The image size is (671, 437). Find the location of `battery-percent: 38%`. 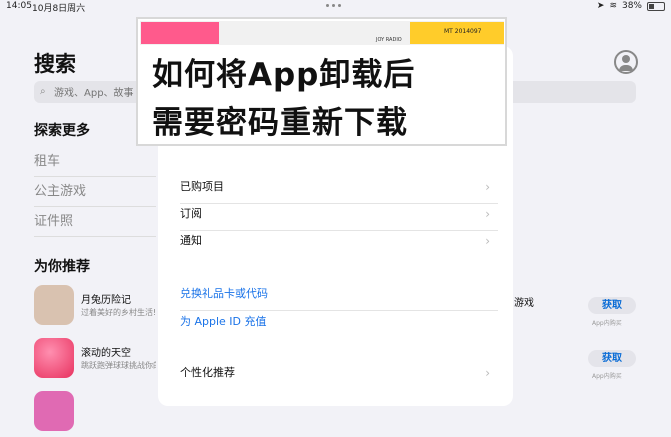

battery-percent: 38% is located at coordinates (631, 6).